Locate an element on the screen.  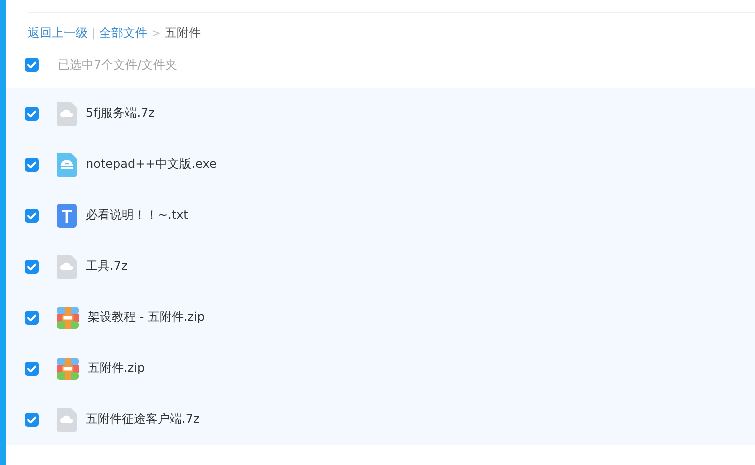
file-name: notepad++中文版.exe is located at coordinates (151, 164).